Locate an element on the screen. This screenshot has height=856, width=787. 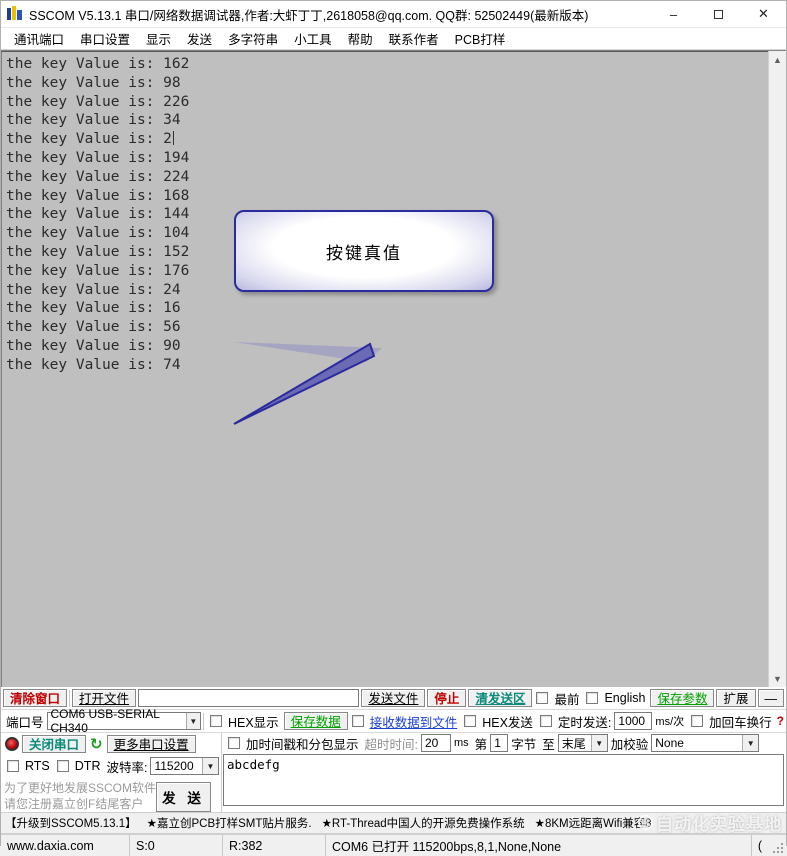
scroll-down-icon: ▼ is located at coordinates (777, 678).